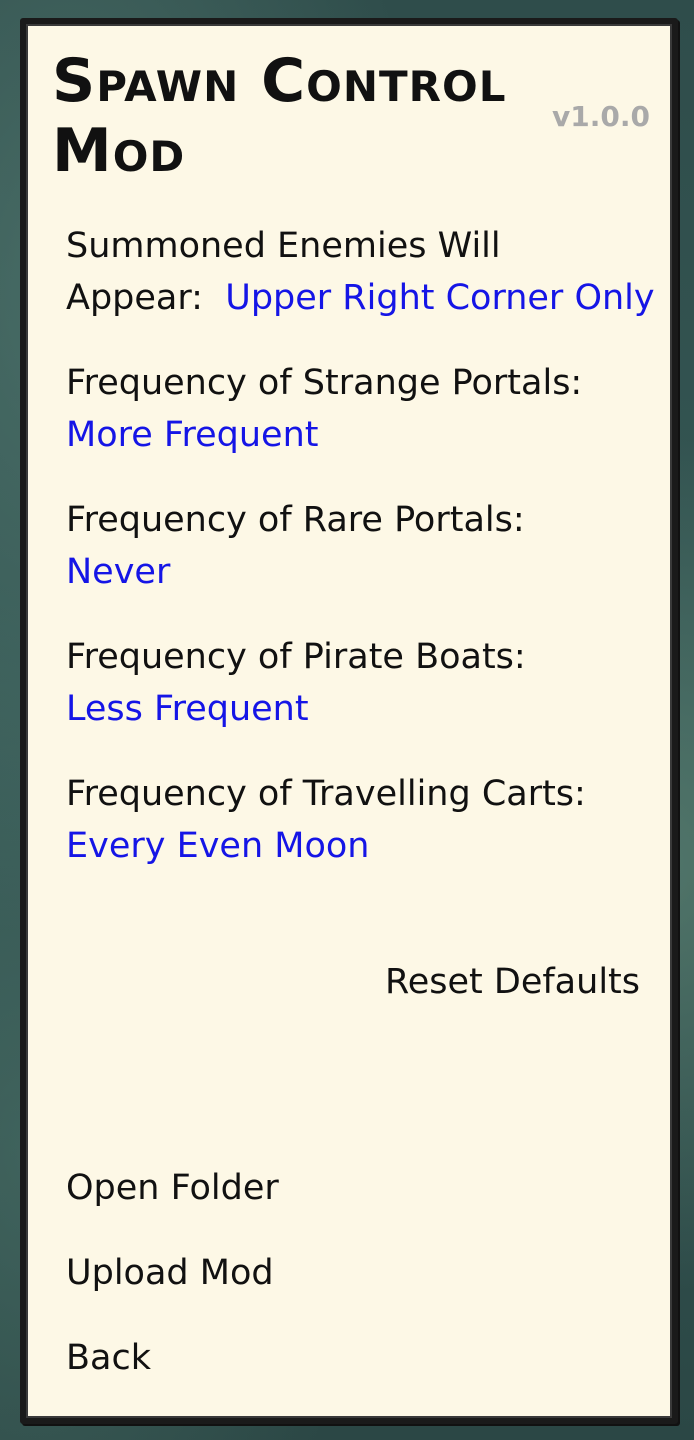 The height and width of the screenshot is (1440, 694). Describe the element at coordinates (218, 846) in the screenshot. I see `setting-value: Every Even Moon` at that location.